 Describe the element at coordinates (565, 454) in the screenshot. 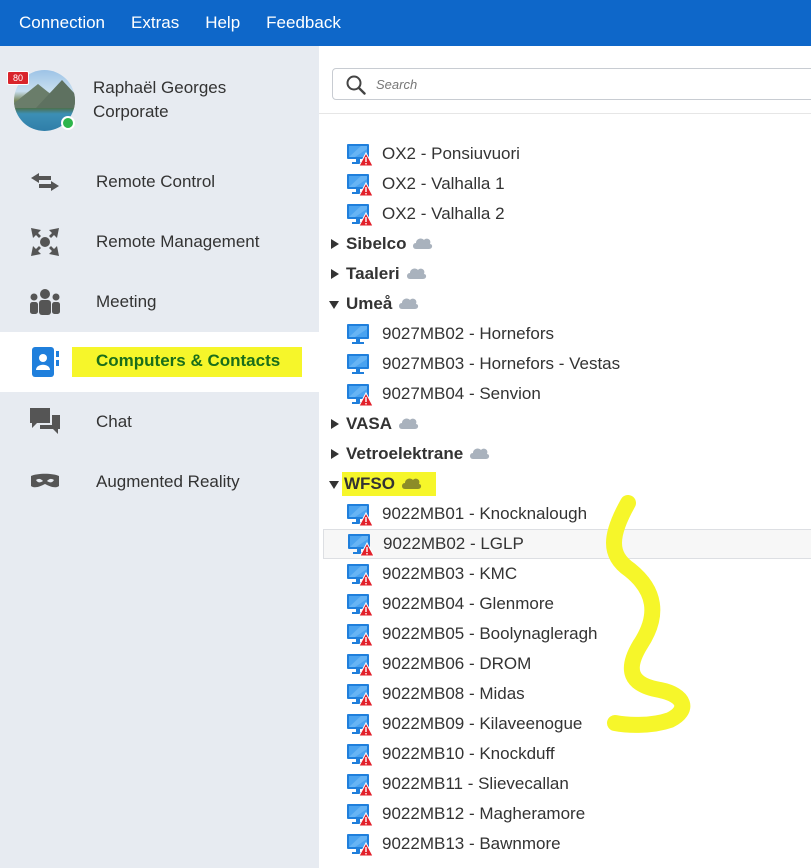

I see `group-row: Vetroelektrane` at that location.